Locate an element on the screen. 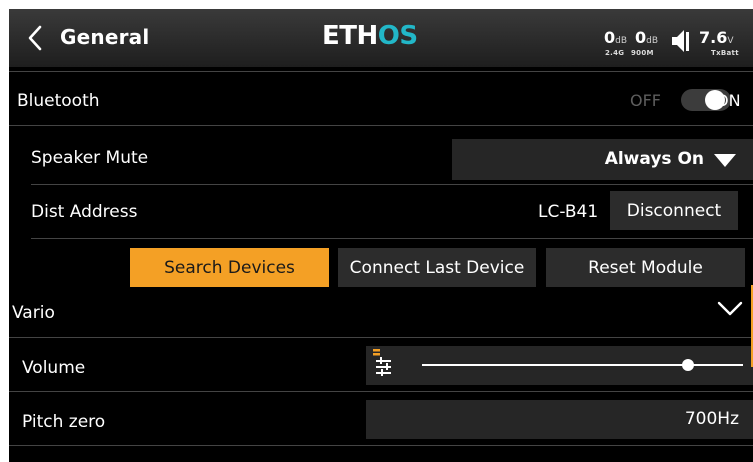 The height and width of the screenshot is (462, 753). volume-label: Volume is located at coordinates (54, 368).